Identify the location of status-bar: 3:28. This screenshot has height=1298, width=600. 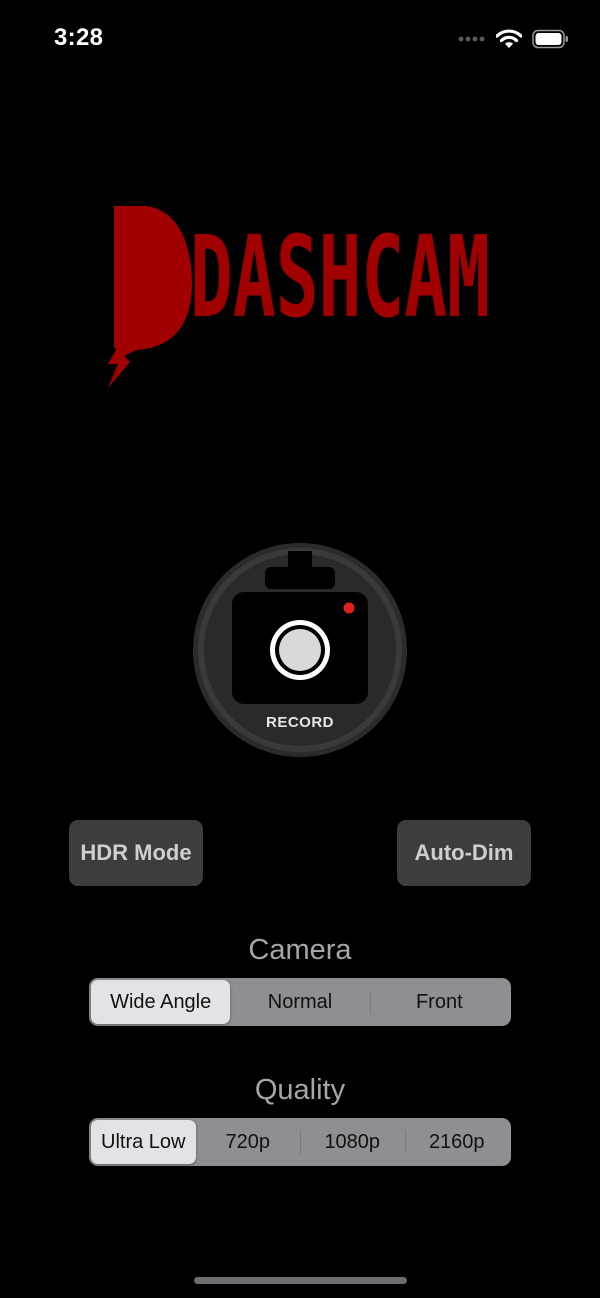
(300, 40).